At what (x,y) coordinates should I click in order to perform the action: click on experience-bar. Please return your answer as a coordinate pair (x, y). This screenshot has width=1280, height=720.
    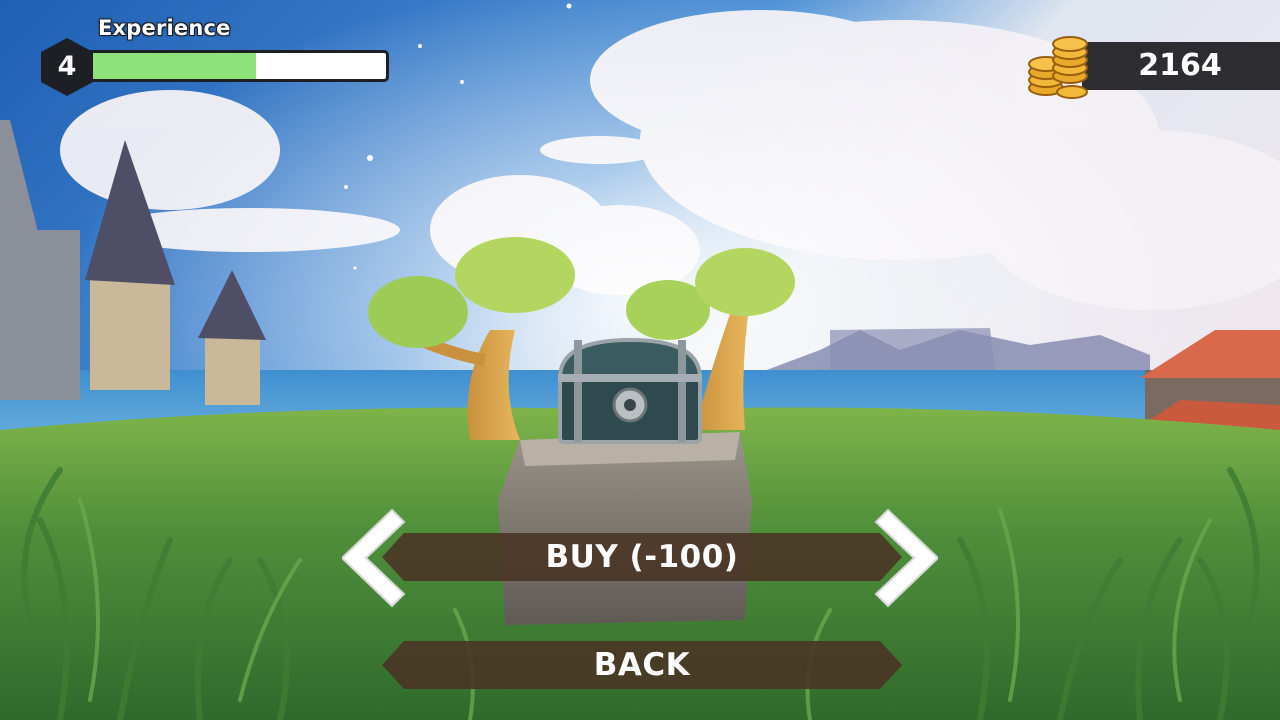
    Looking at the image, I should click on (234, 66).